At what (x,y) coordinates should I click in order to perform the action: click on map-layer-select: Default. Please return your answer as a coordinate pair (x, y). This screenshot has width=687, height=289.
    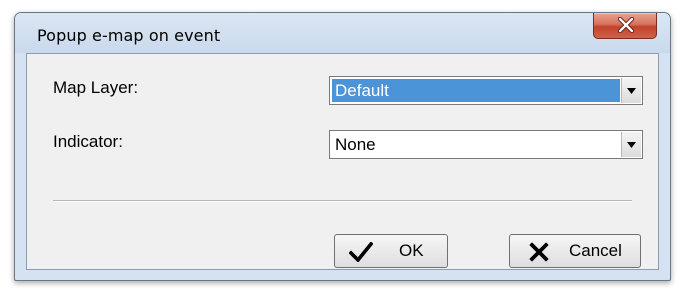
    Looking at the image, I should click on (486, 90).